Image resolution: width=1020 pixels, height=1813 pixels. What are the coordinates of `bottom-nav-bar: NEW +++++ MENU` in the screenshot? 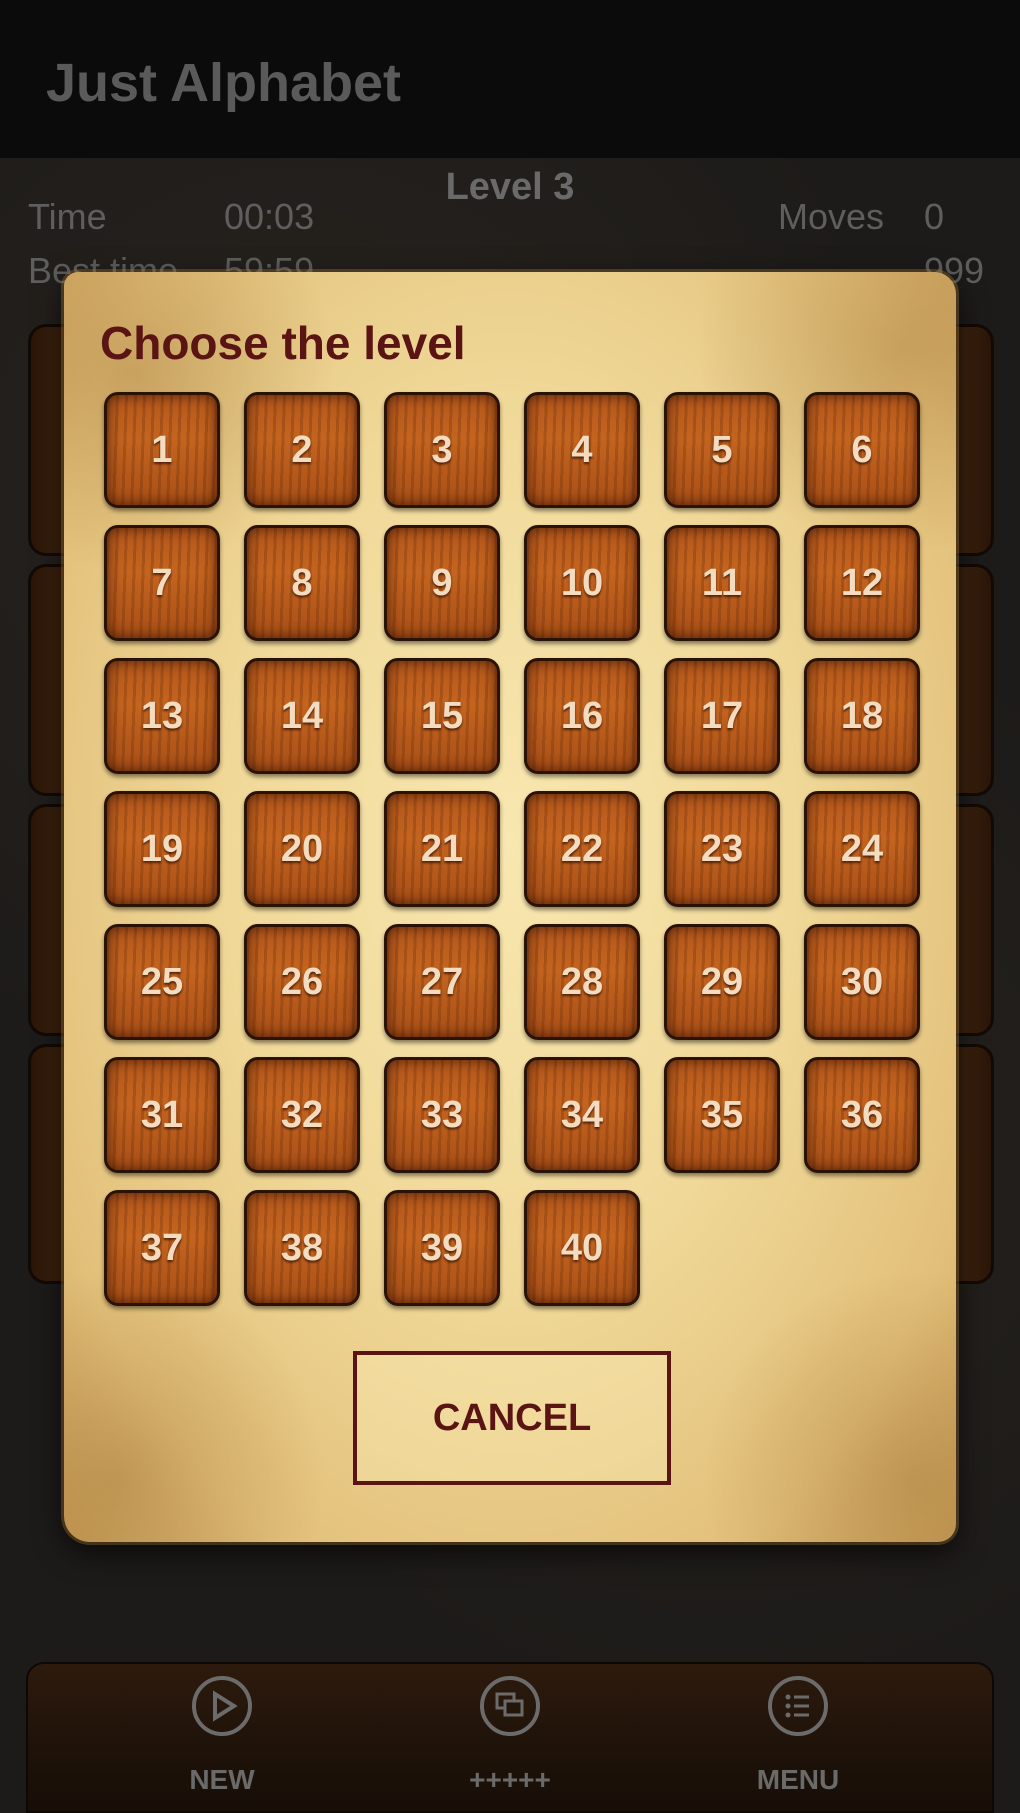 It's located at (510, 1737).